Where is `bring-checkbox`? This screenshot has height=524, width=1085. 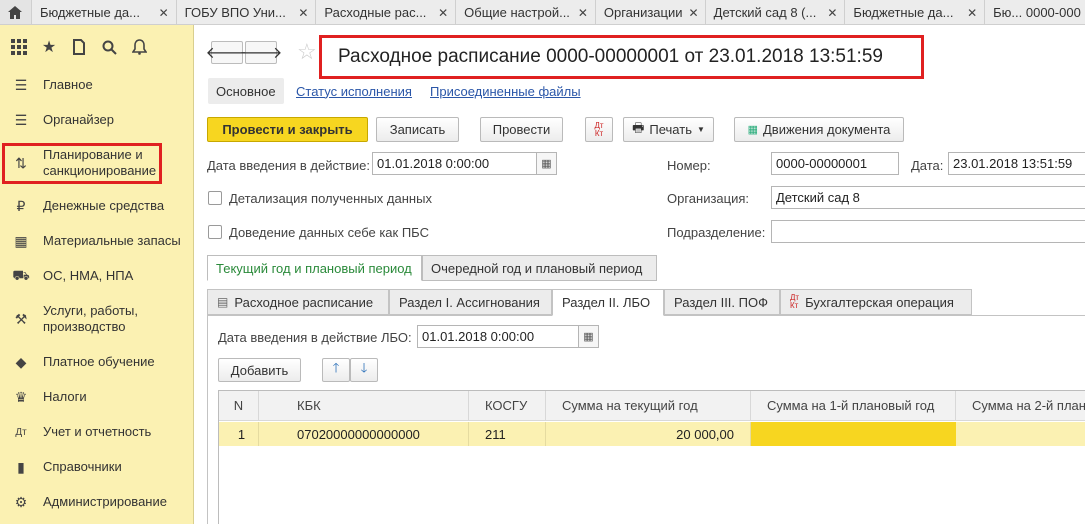
bring-checkbox is located at coordinates (215, 232).